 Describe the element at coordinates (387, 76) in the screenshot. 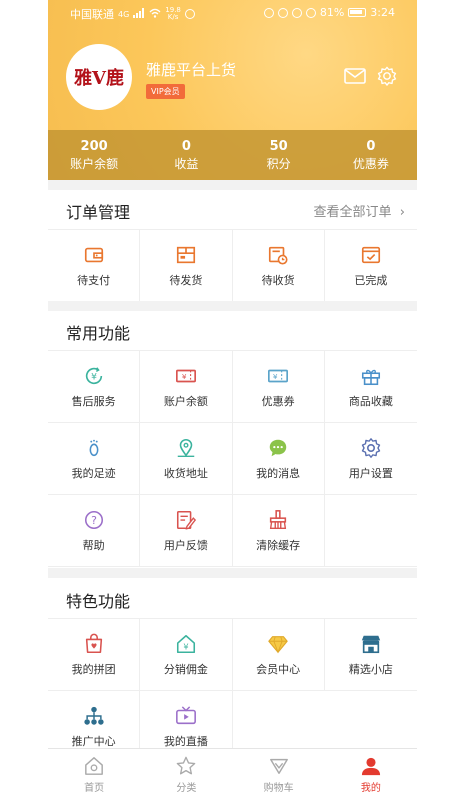

I see `settings-icon` at that location.